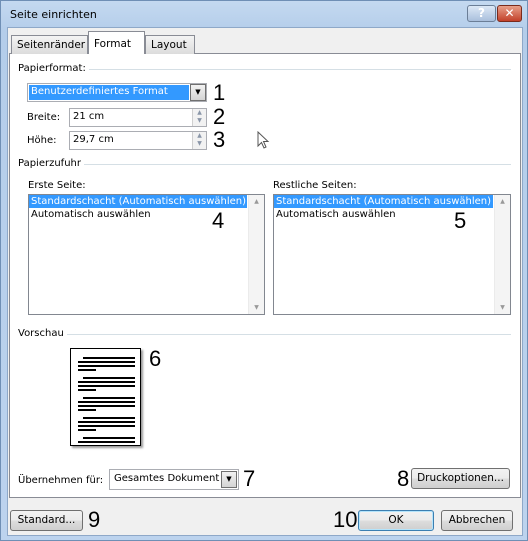  What do you see at coordinates (219, 139) in the screenshot?
I see `annotation-3: 3` at bounding box center [219, 139].